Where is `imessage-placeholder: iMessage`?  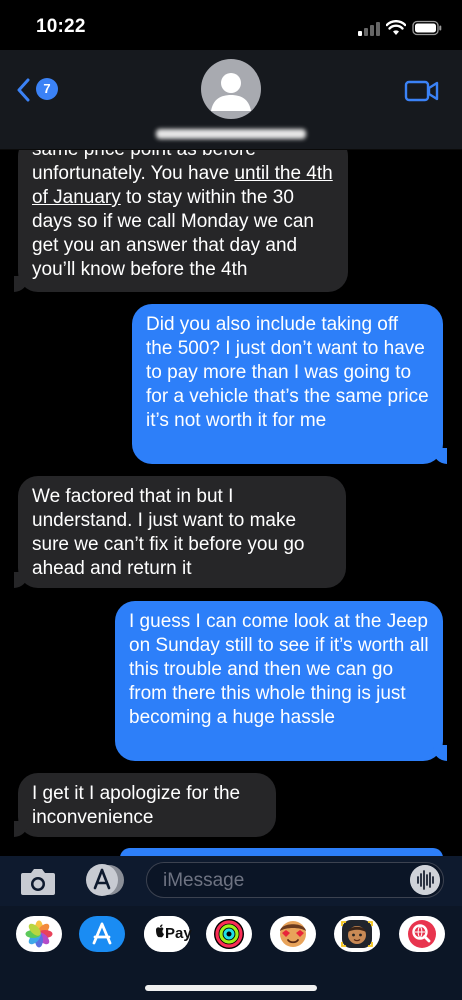 imessage-placeholder: iMessage is located at coordinates (204, 880).